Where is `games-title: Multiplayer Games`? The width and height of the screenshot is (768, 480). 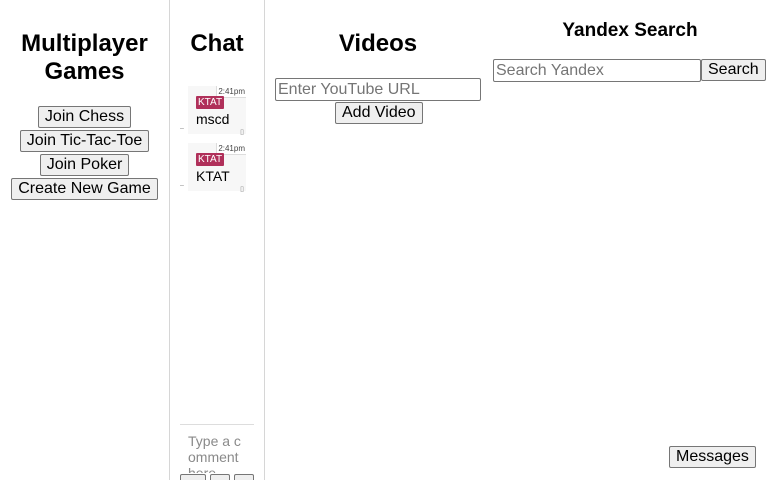
games-title: Multiplayer Games is located at coordinates (84, 57).